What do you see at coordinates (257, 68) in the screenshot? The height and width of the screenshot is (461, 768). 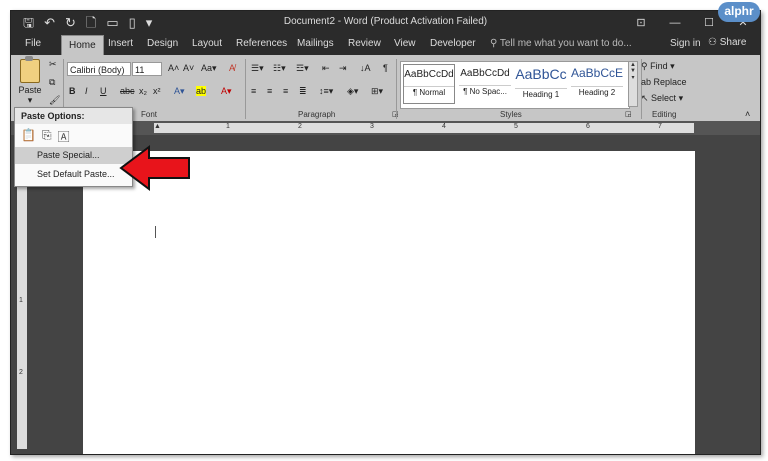 I see `bullets-icon: ☰▾` at bounding box center [257, 68].